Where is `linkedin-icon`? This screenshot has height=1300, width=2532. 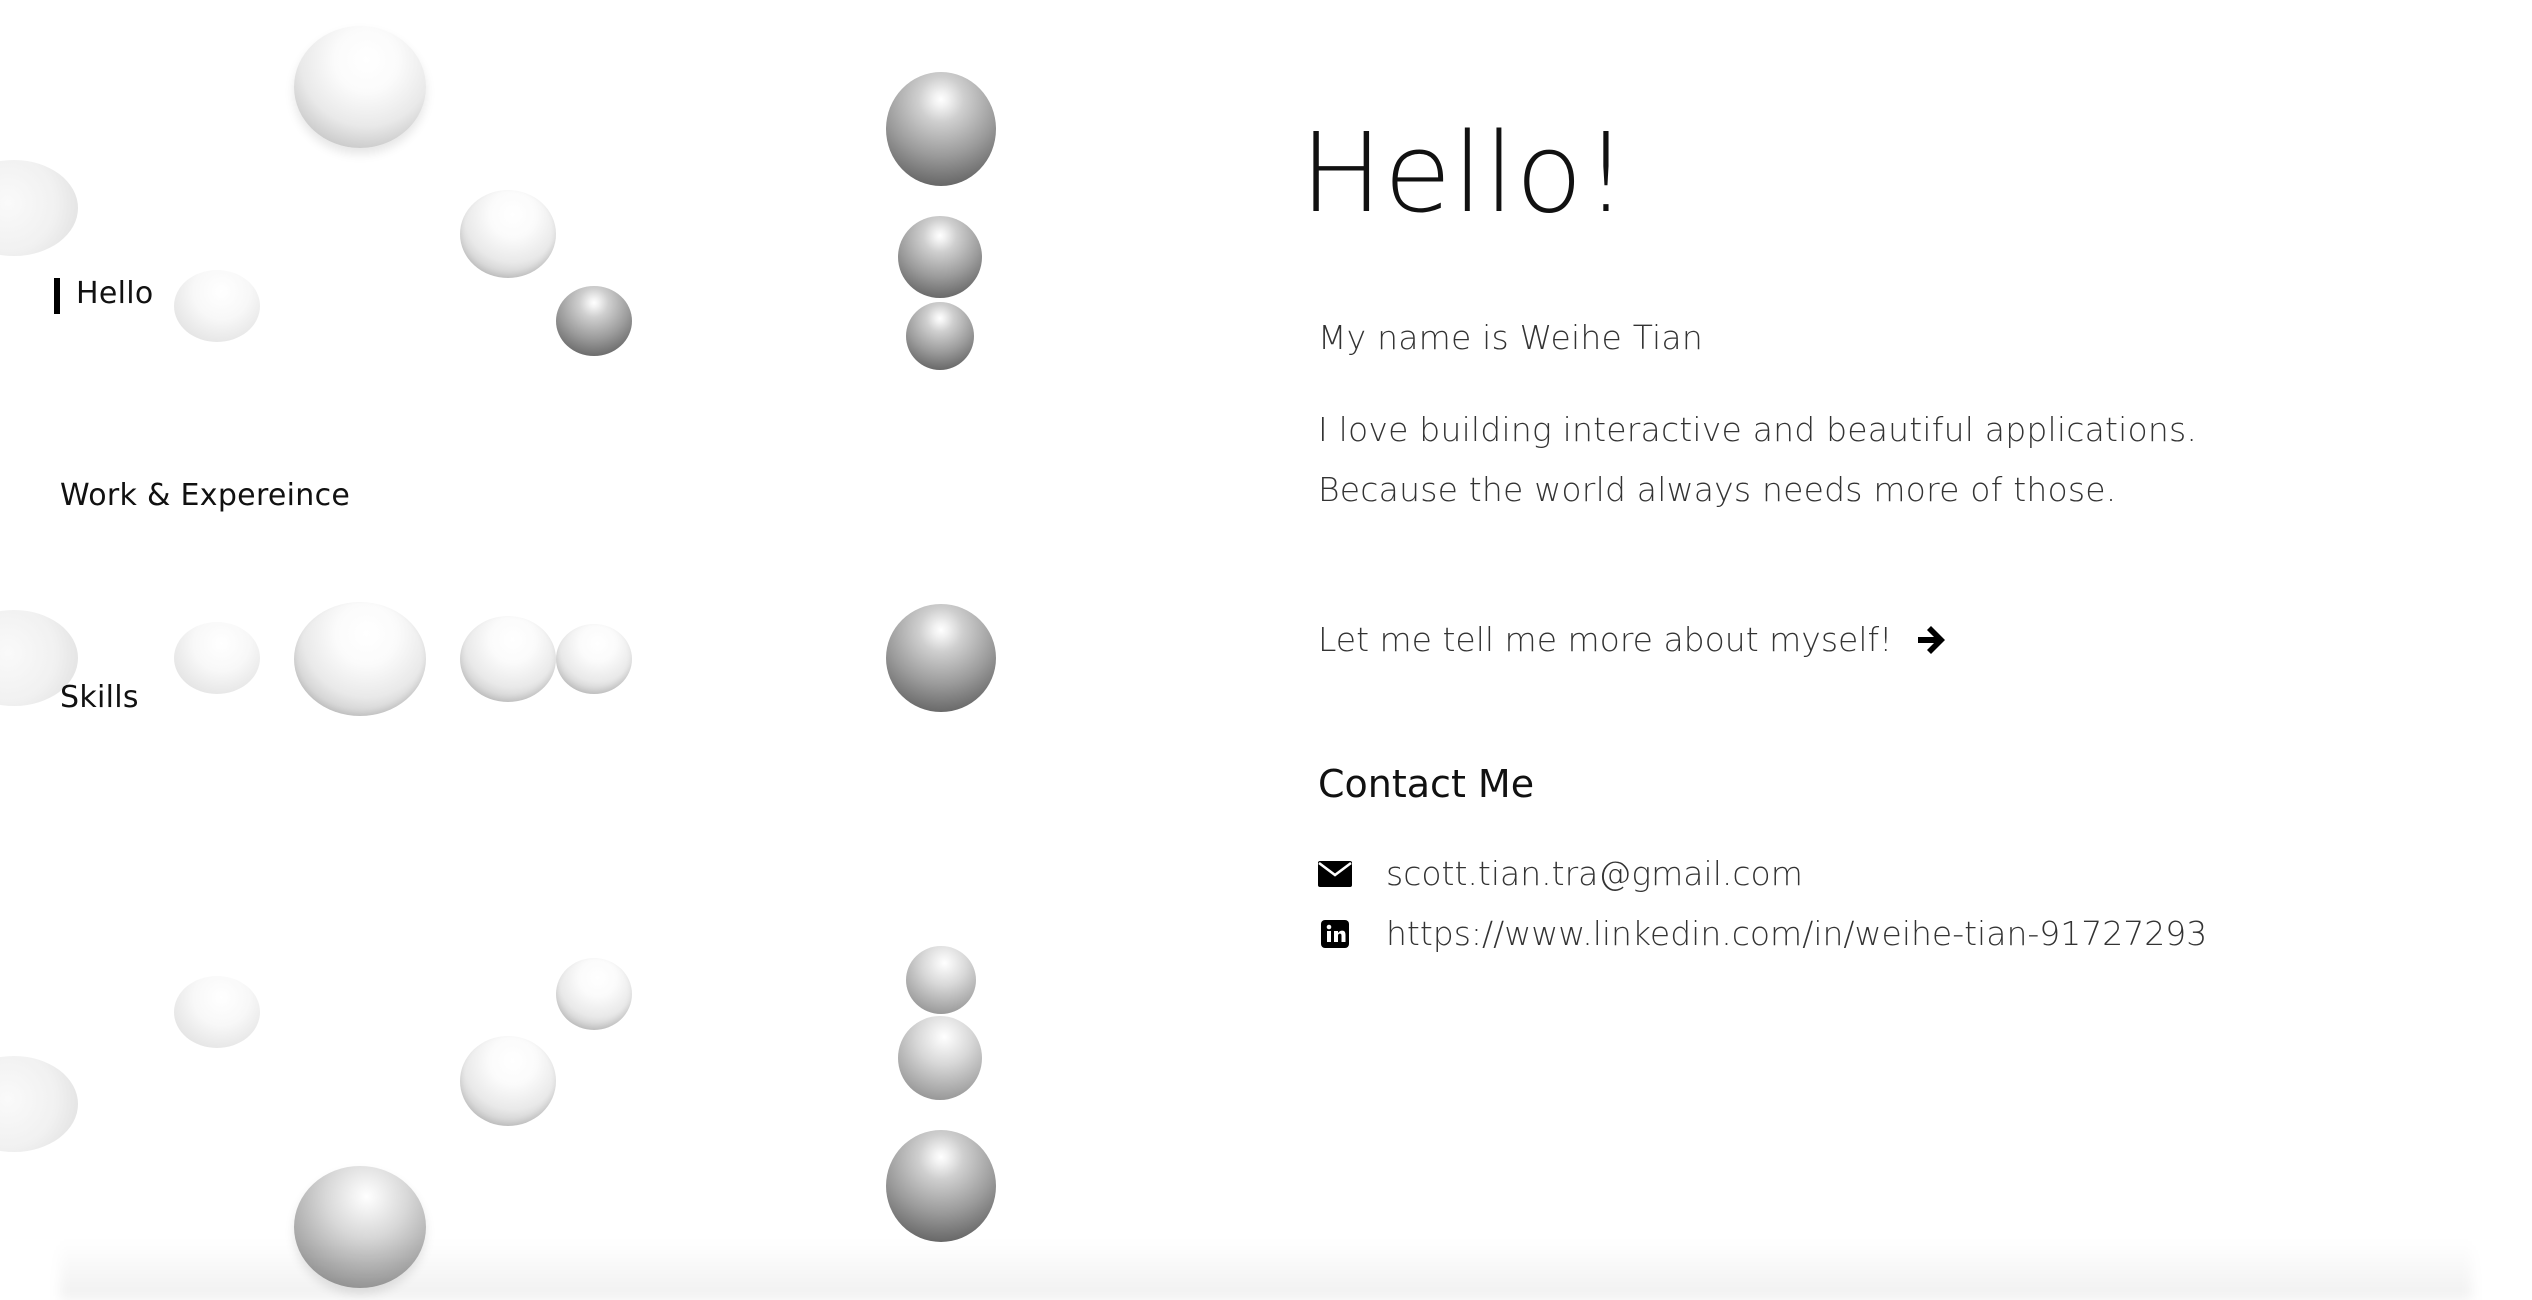 linkedin-icon is located at coordinates (1335, 934).